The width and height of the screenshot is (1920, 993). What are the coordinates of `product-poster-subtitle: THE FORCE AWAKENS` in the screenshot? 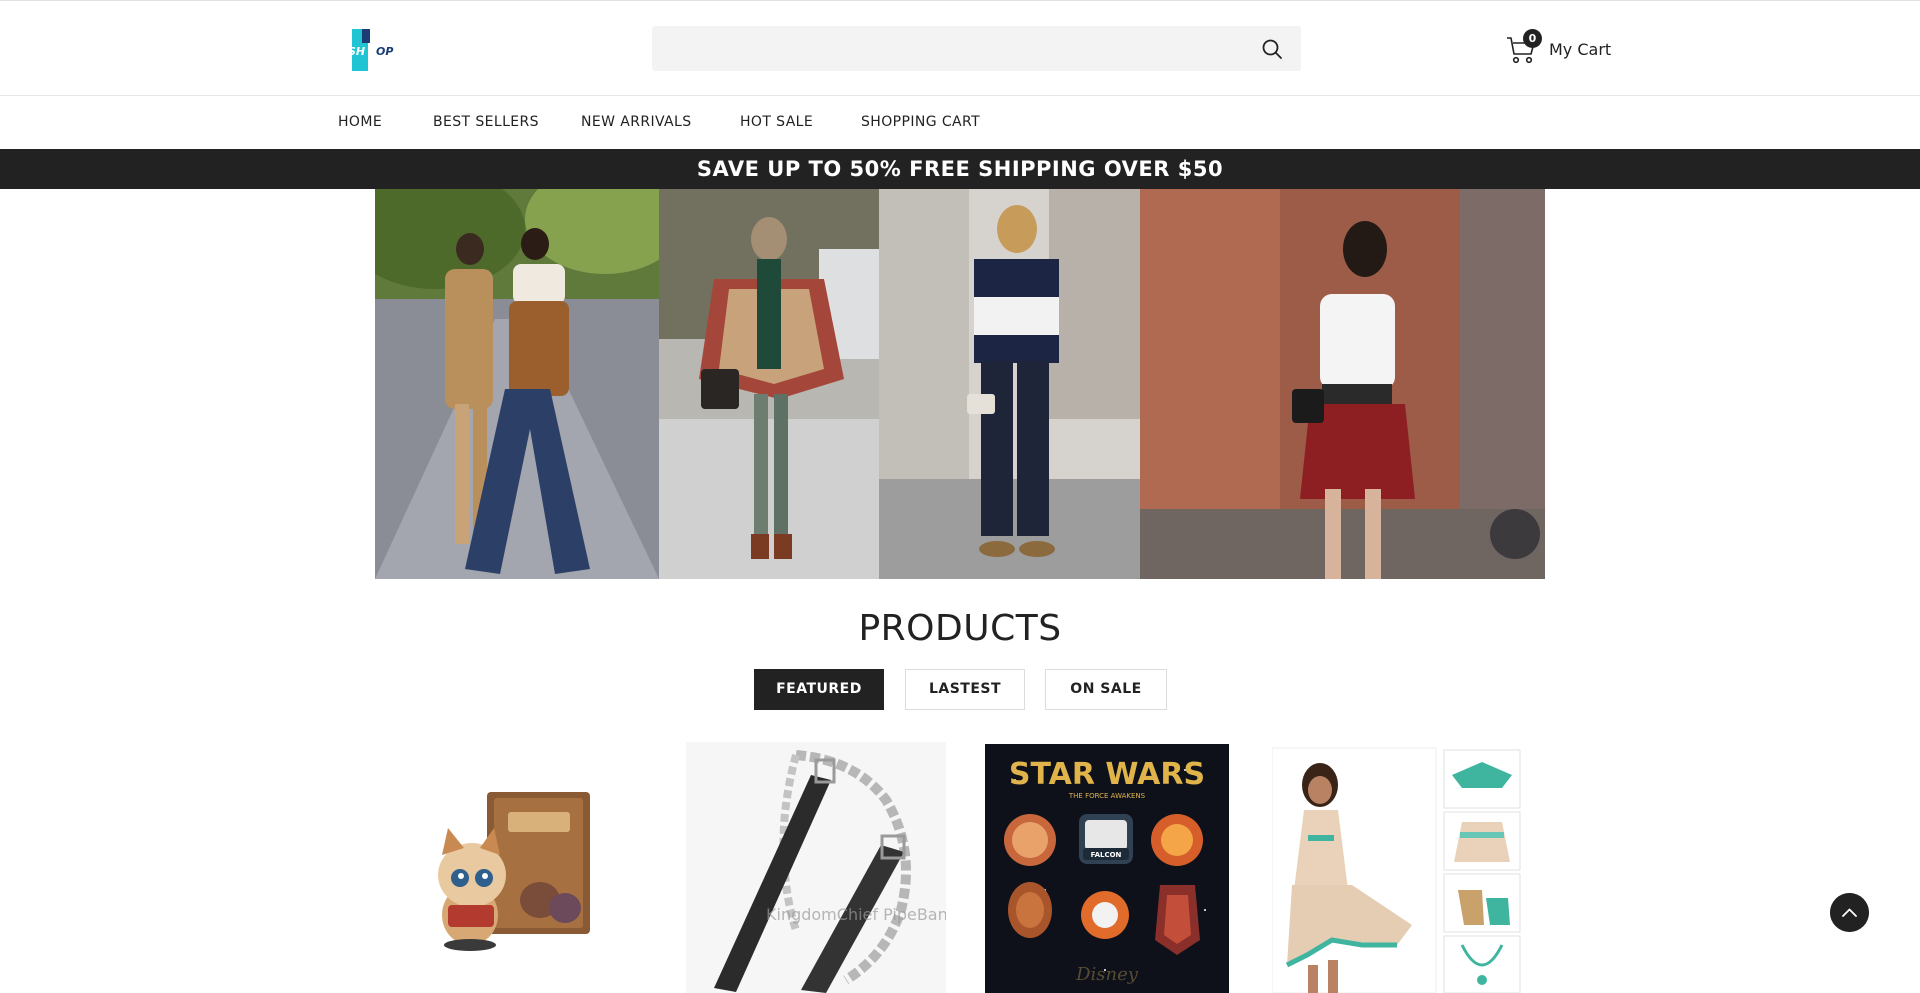 It's located at (1107, 796).